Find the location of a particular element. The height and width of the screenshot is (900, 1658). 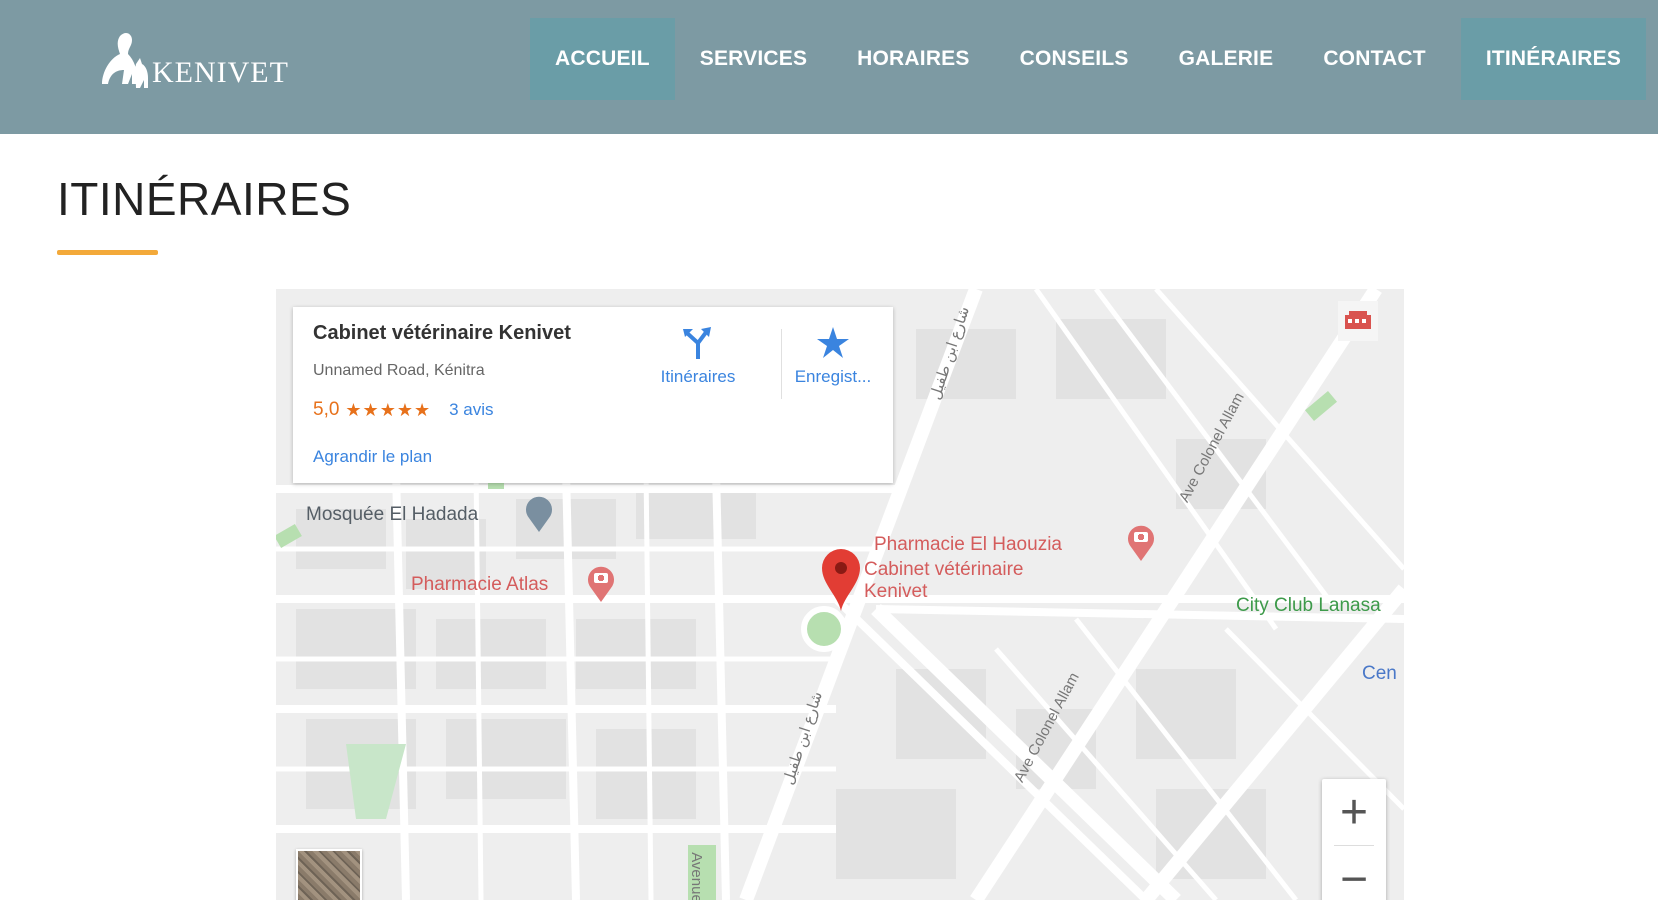

mosque-icon is located at coordinates (539, 516).